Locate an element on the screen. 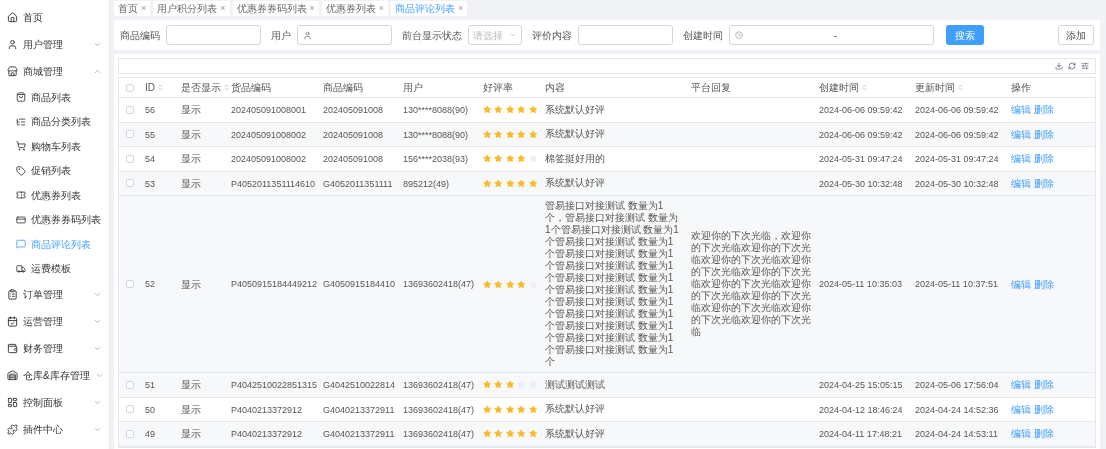 The image size is (1106, 449). column-header: 创建时间 is located at coordinates (843, 87).